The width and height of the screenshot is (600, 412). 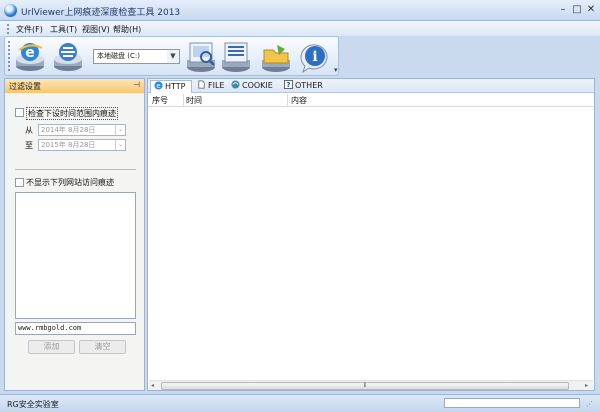 I want to click on other-browser-icon, so click(x=68, y=57).